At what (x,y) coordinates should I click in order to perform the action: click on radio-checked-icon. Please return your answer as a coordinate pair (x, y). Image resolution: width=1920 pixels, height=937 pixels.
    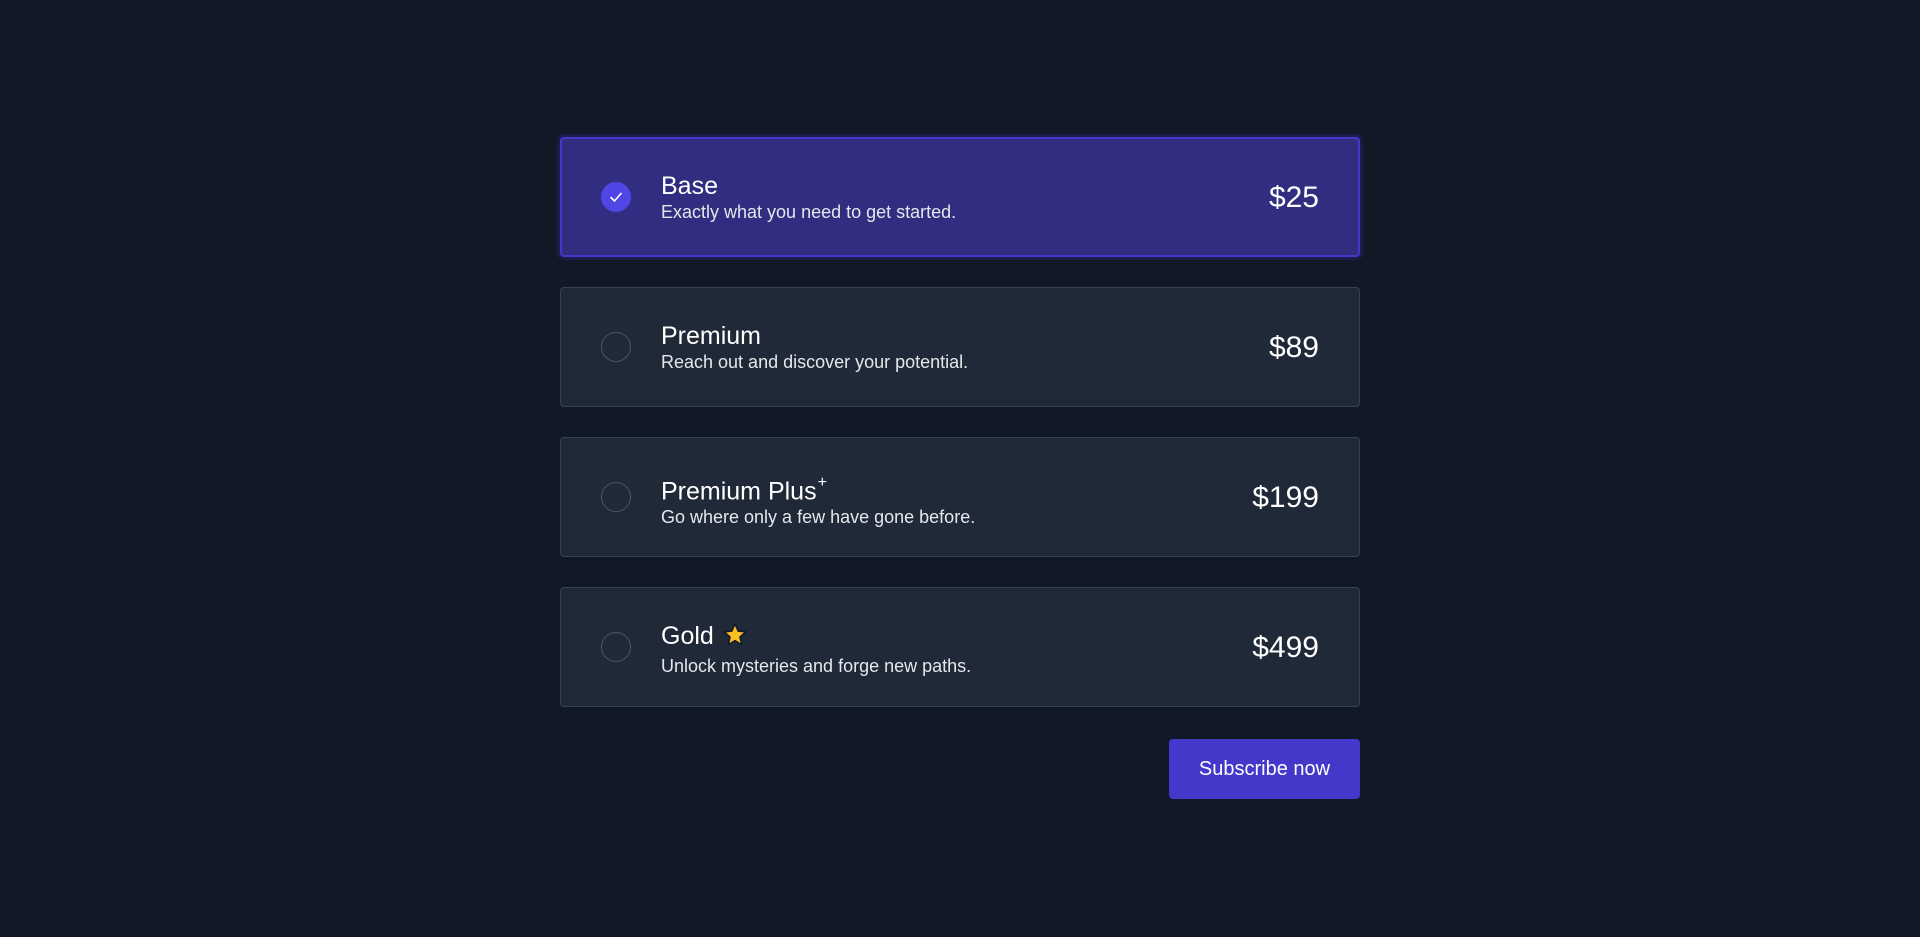
    Looking at the image, I should click on (616, 197).